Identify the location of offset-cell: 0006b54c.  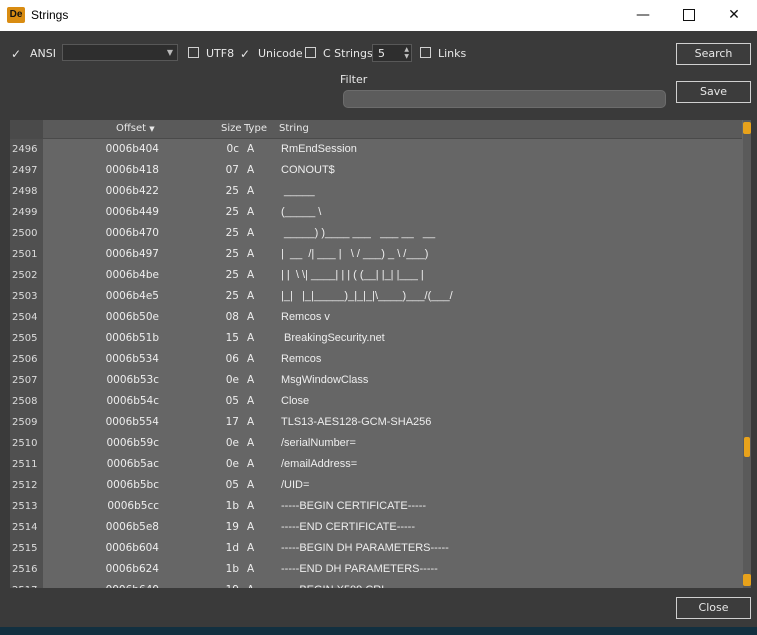
(132, 401).